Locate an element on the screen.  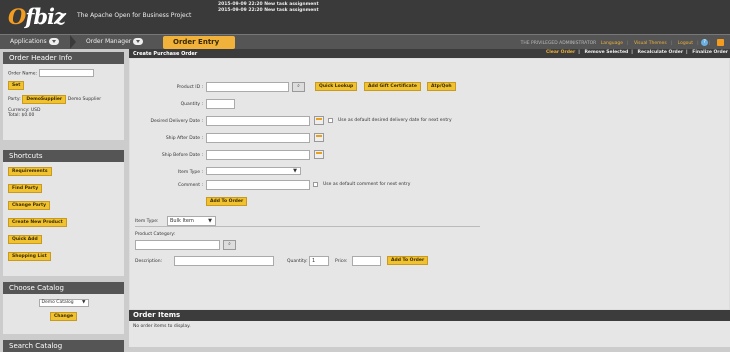
order-manager-menu: Order Manager is located at coordinates (115, 41).